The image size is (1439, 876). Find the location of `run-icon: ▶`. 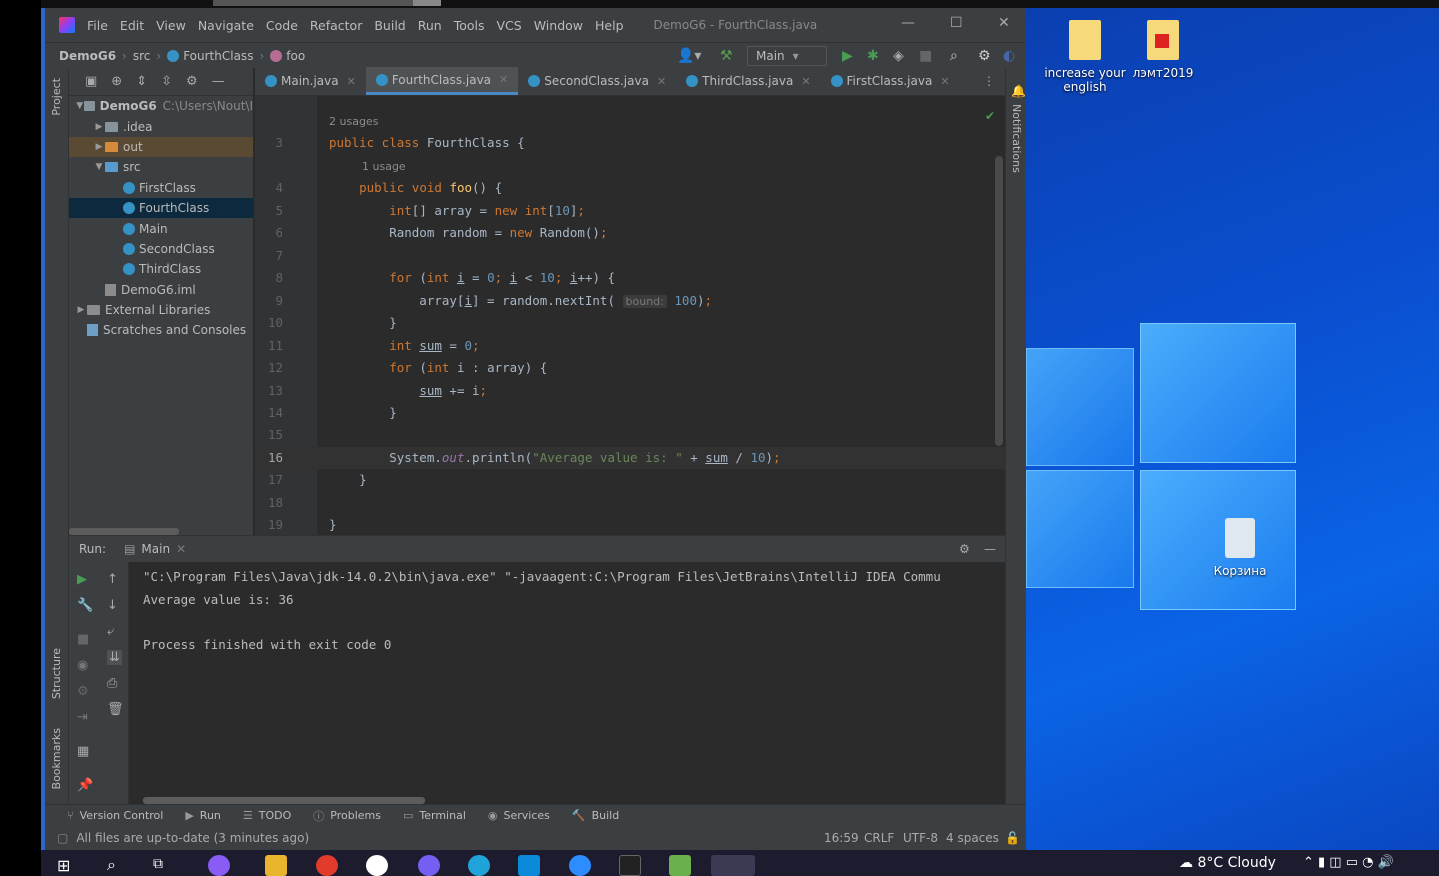

run-icon: ▶ is located at coordinates (847, 56).